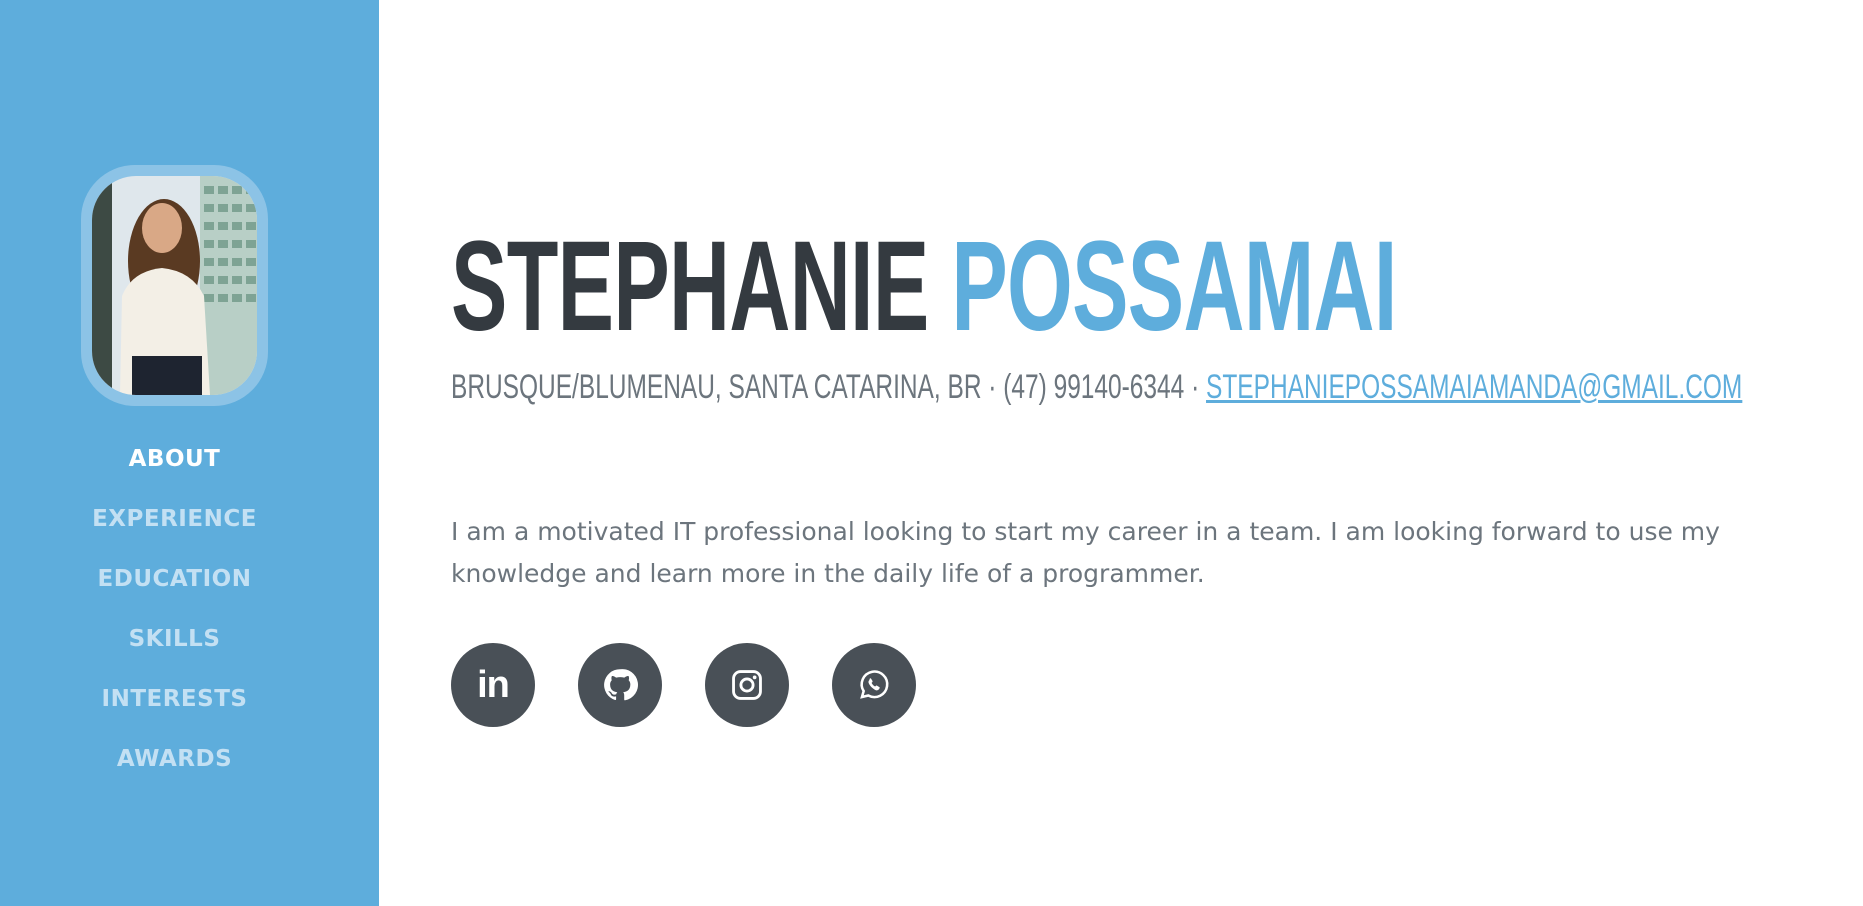 Image resolution: width=1863 pixels, height=906 pixels. I want to click on profile-photo, so click(174, 285).